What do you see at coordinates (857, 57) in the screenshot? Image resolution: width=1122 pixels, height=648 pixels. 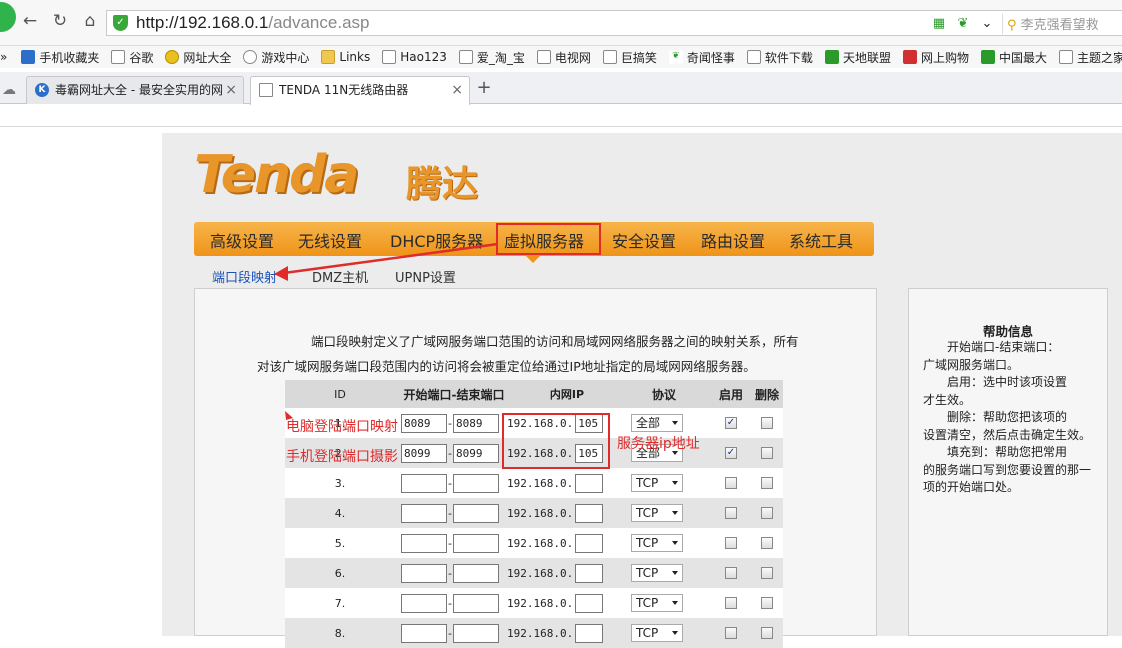 I see `bookmark-item: 天地联盟` at bounding box center [857, 57].